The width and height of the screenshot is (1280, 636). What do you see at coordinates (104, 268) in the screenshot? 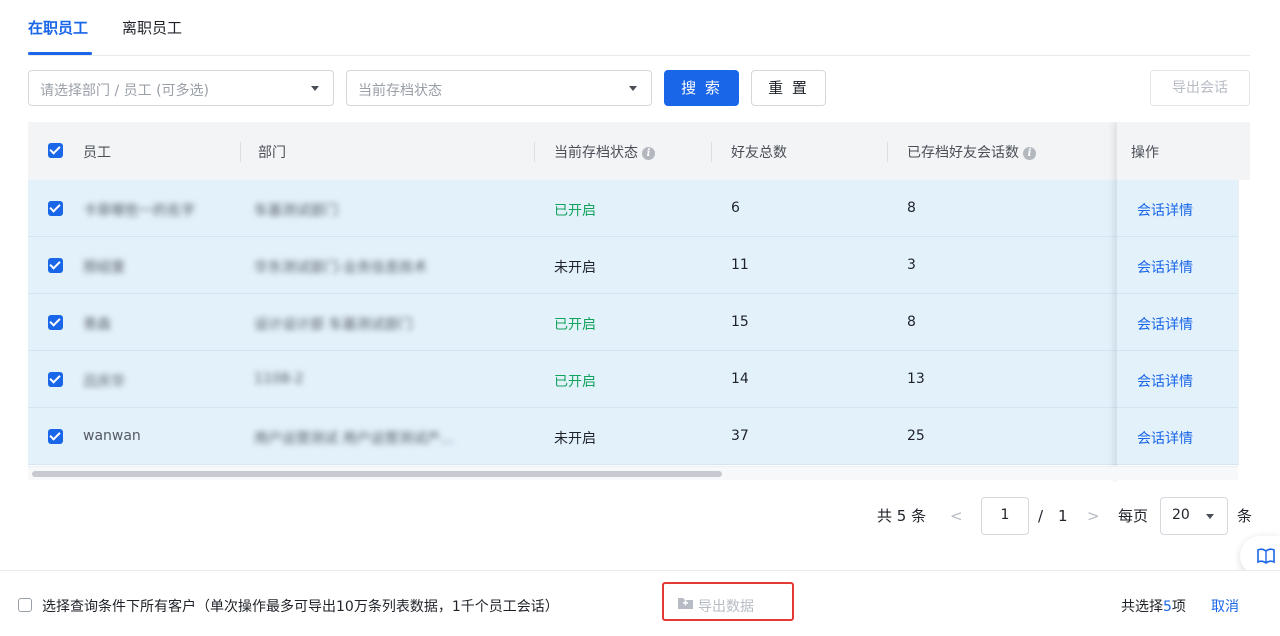
I see `employee-name: 邢绍里` at bounding box center [104, 268].